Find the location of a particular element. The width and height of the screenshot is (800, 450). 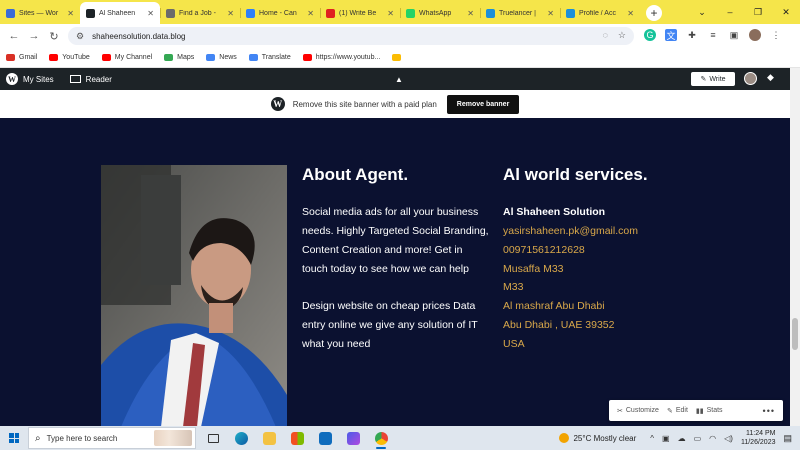

browser-tab: WhatsApp ✕ is located at coordinates (440, 13).